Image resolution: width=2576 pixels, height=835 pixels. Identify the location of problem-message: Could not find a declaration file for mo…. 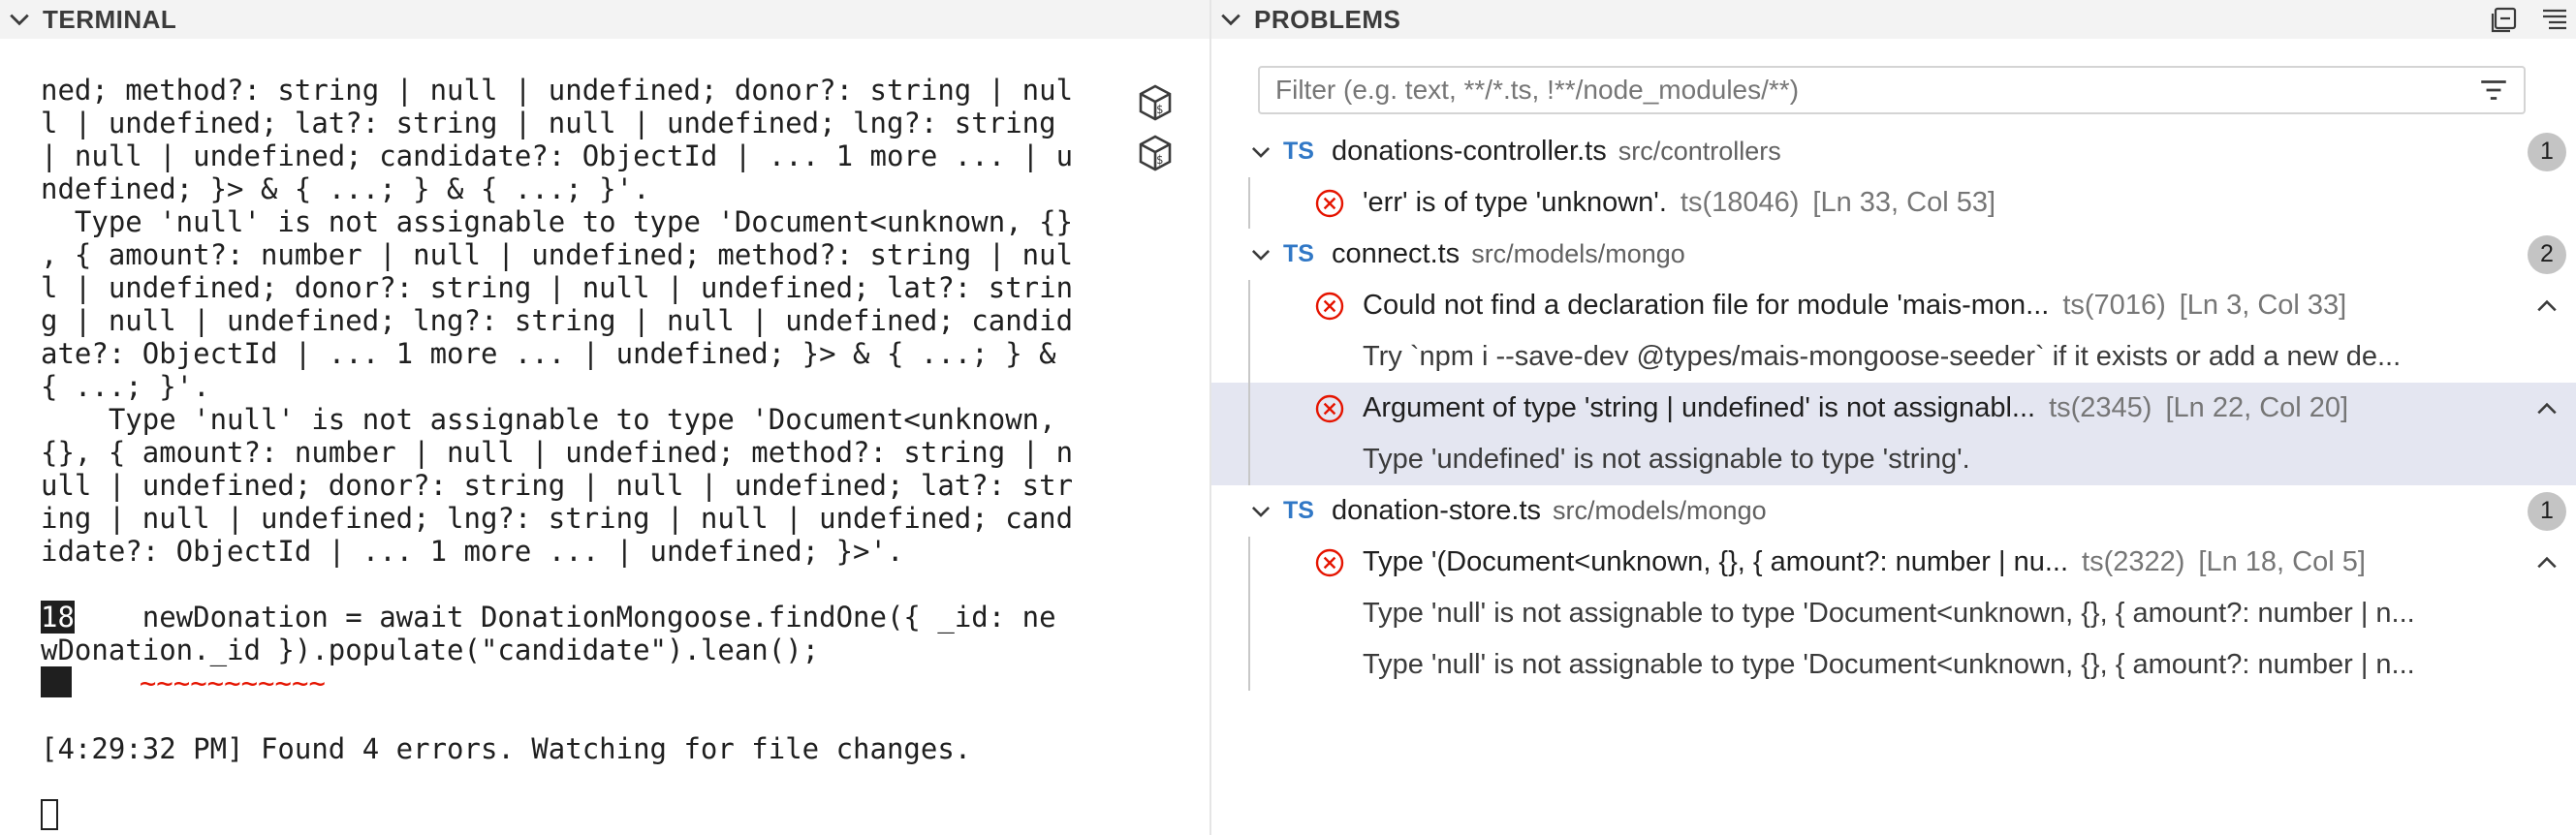
(1854, 306).